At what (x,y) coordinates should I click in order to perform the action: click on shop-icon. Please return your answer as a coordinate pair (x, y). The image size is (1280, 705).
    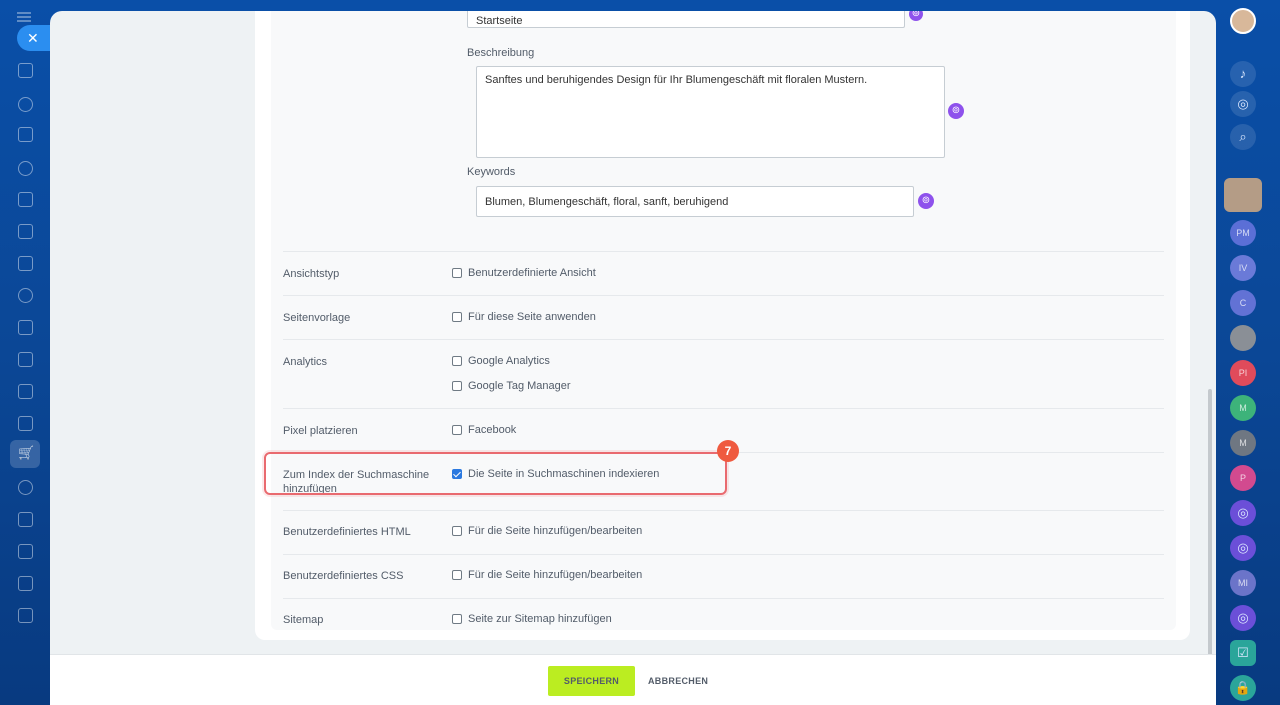
    Looking at the image, I should click on (25, 454).